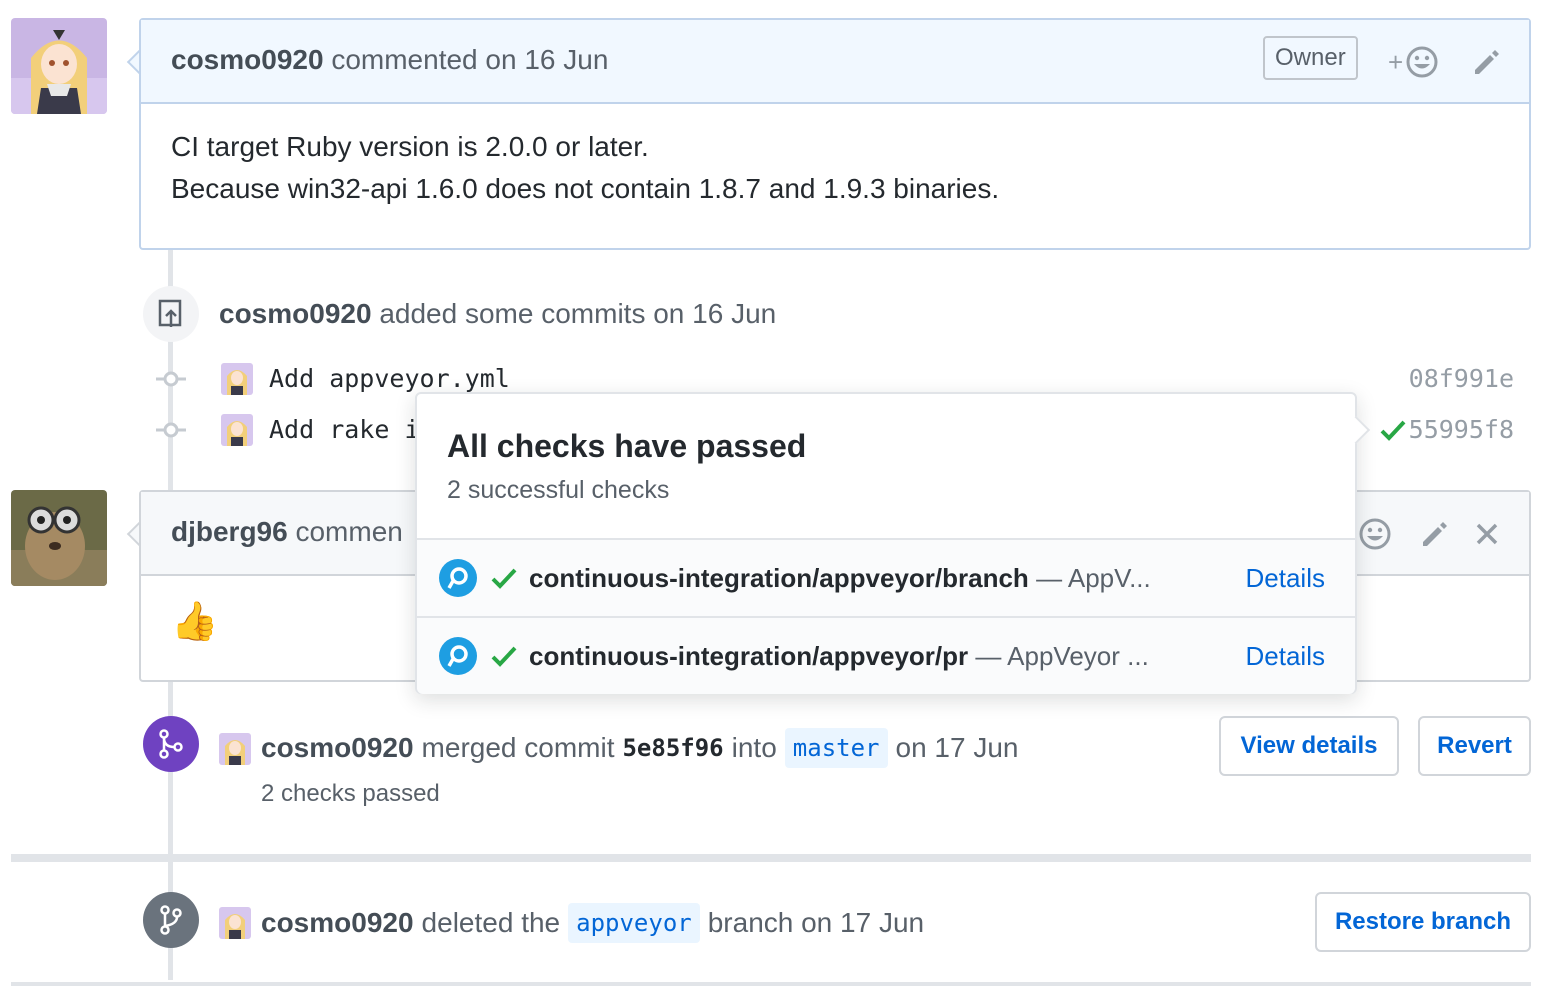 The width and height of the screenshot is (1548, 994). Describe the element at coordinates (816, 922) in the screenshot. I see `event-description: branch on 17 Jun` at that location.